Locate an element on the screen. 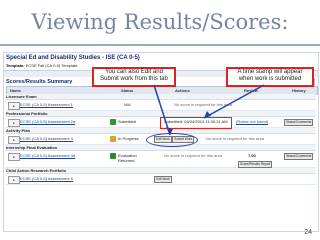 This screenshot has width=320, height=240. callout-arrows is located at coordinates (209, 110).